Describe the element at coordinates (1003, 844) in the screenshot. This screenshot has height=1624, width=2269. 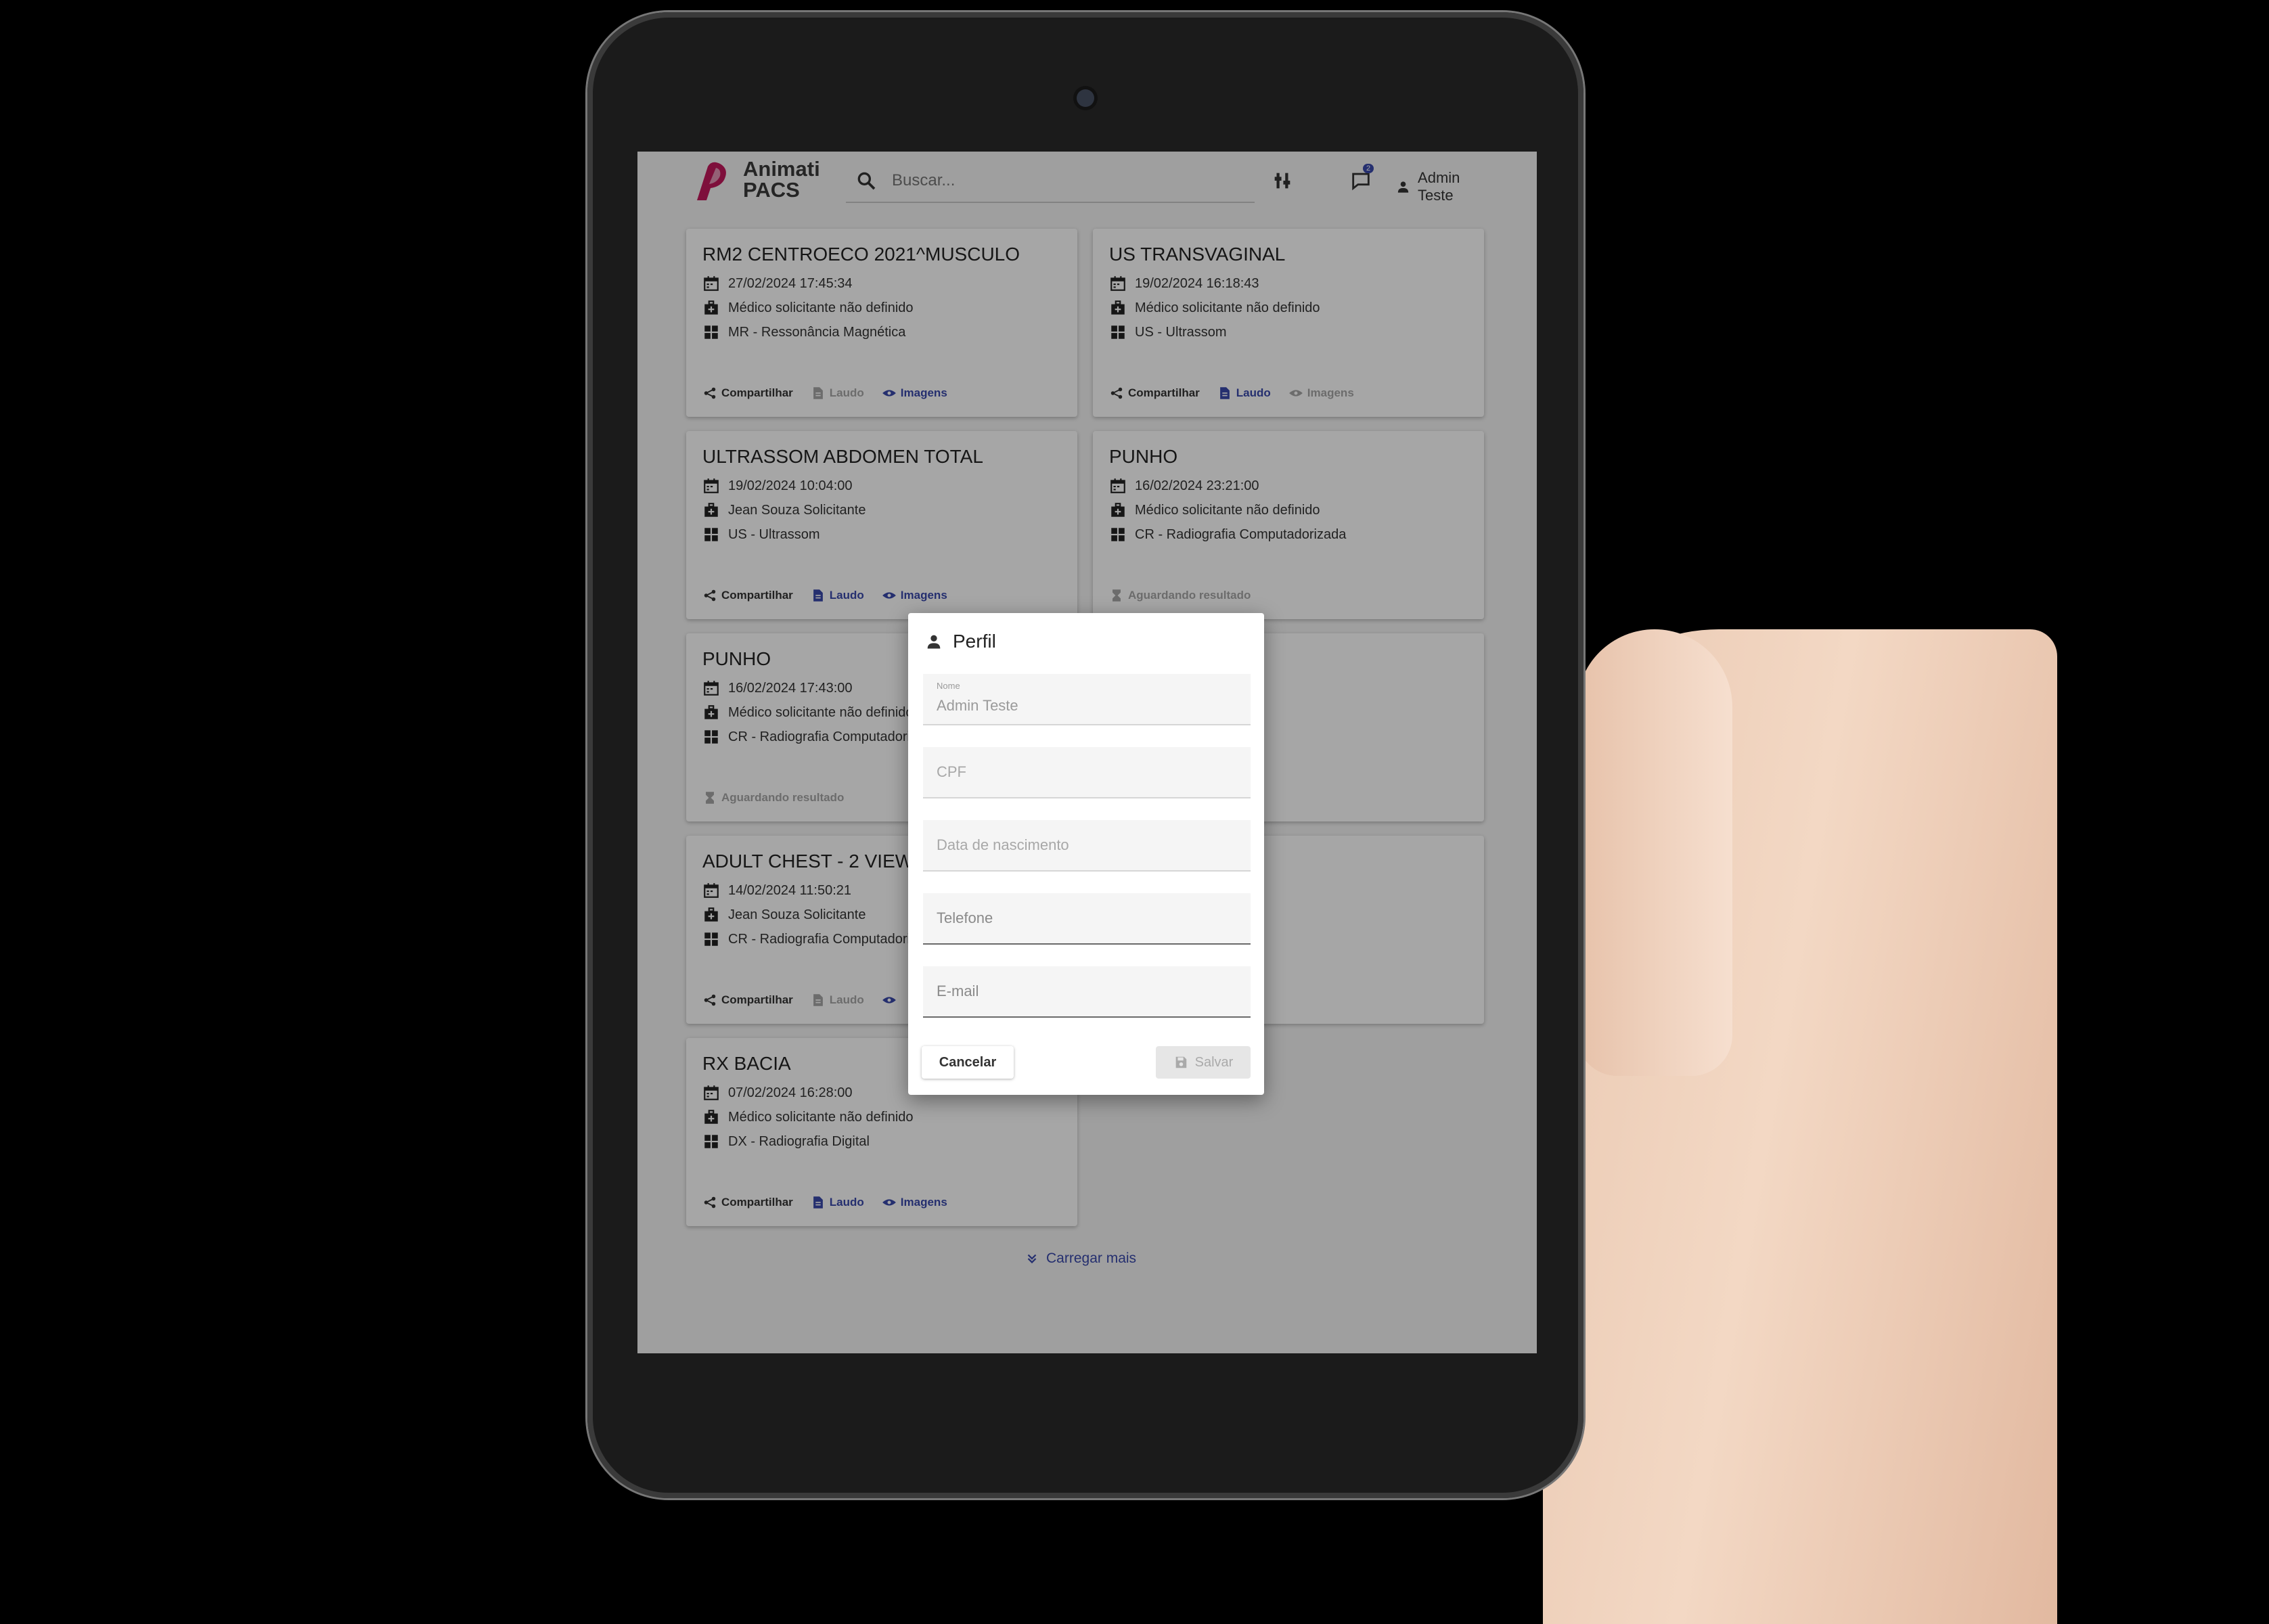
I see `birthdate-placeholder: Data de nascimento` at that location.